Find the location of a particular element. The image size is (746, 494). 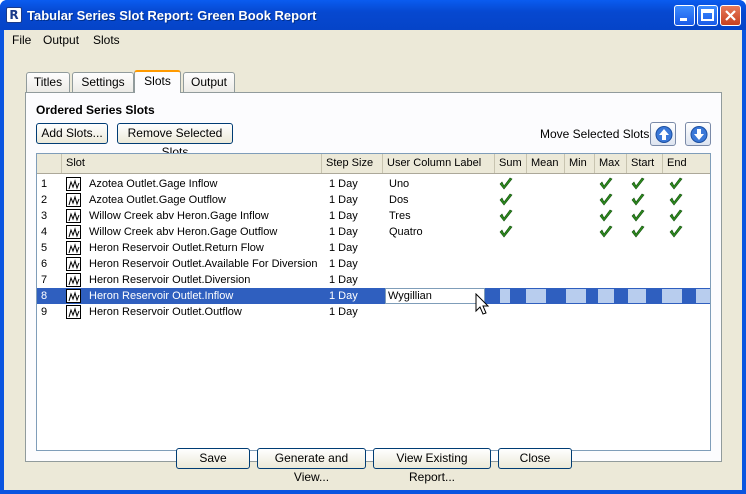

close-icon is located at coordinates (730, 15).